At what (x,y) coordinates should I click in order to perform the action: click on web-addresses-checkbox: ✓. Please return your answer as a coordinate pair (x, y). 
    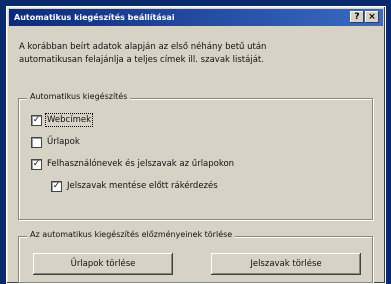
    Looking at the image, I should click on (36, 120).